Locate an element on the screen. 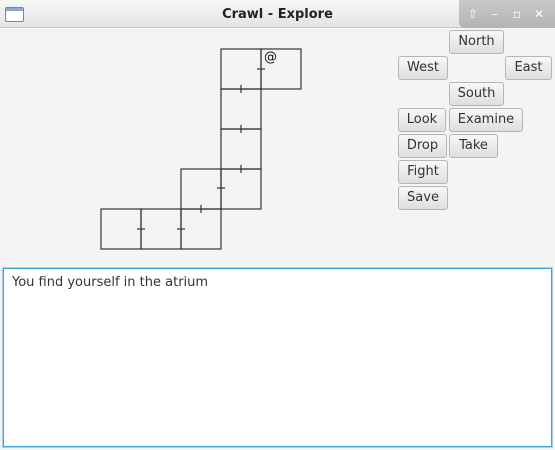  title-bar: Crawl - Explore ⇧ – ▫ ✕ is located at coordinates (277, 14).